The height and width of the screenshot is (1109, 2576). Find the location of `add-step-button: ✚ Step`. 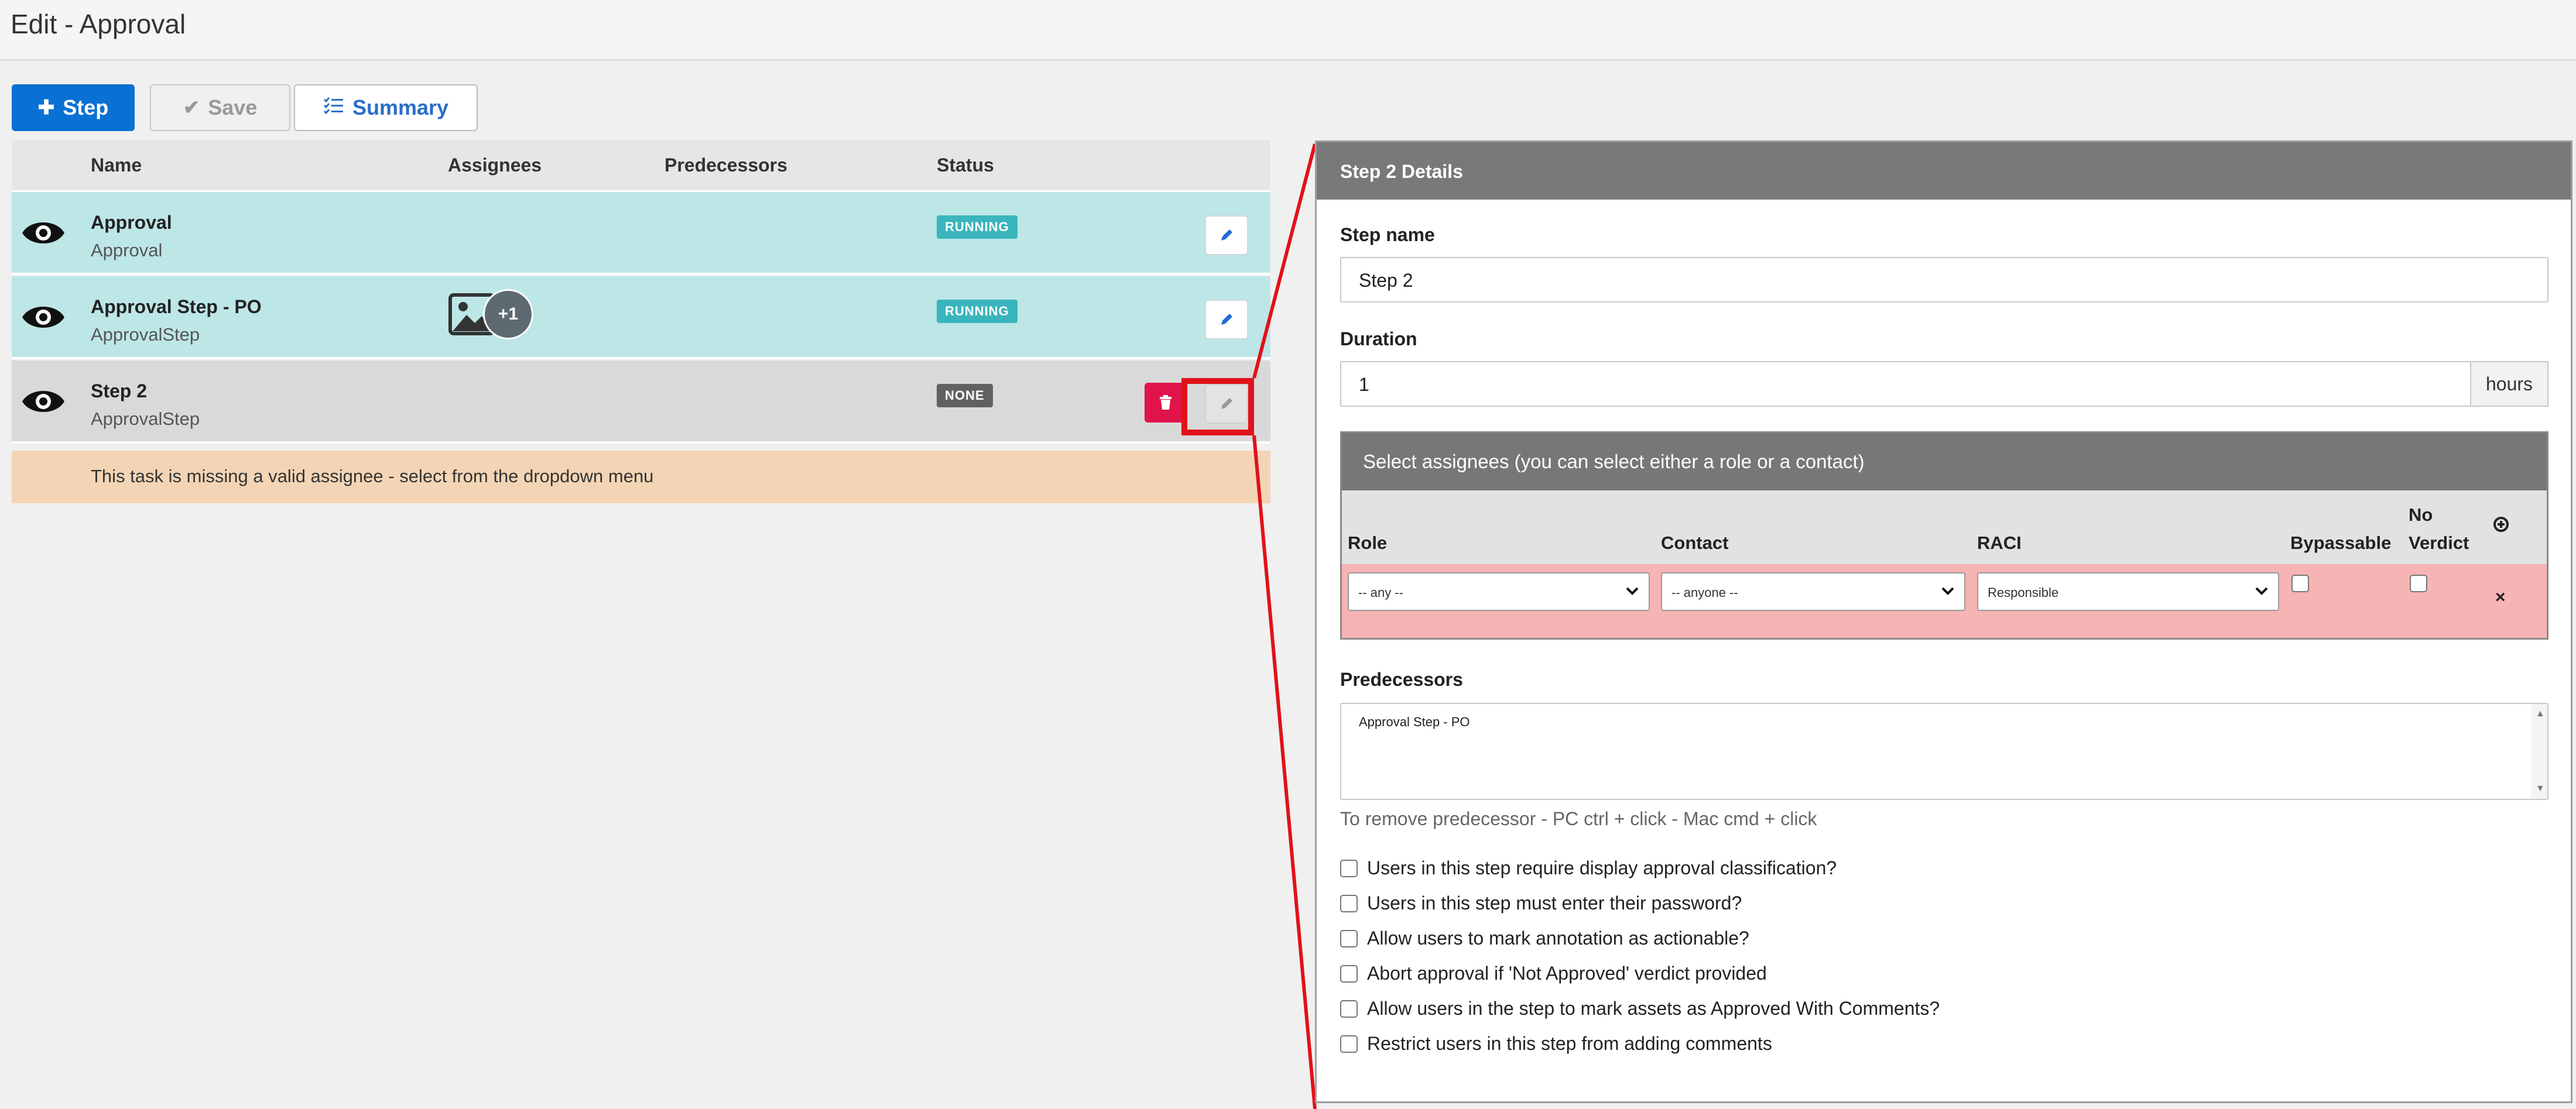

add-step-button: ✚ Step is located at coordinates (73, 107).